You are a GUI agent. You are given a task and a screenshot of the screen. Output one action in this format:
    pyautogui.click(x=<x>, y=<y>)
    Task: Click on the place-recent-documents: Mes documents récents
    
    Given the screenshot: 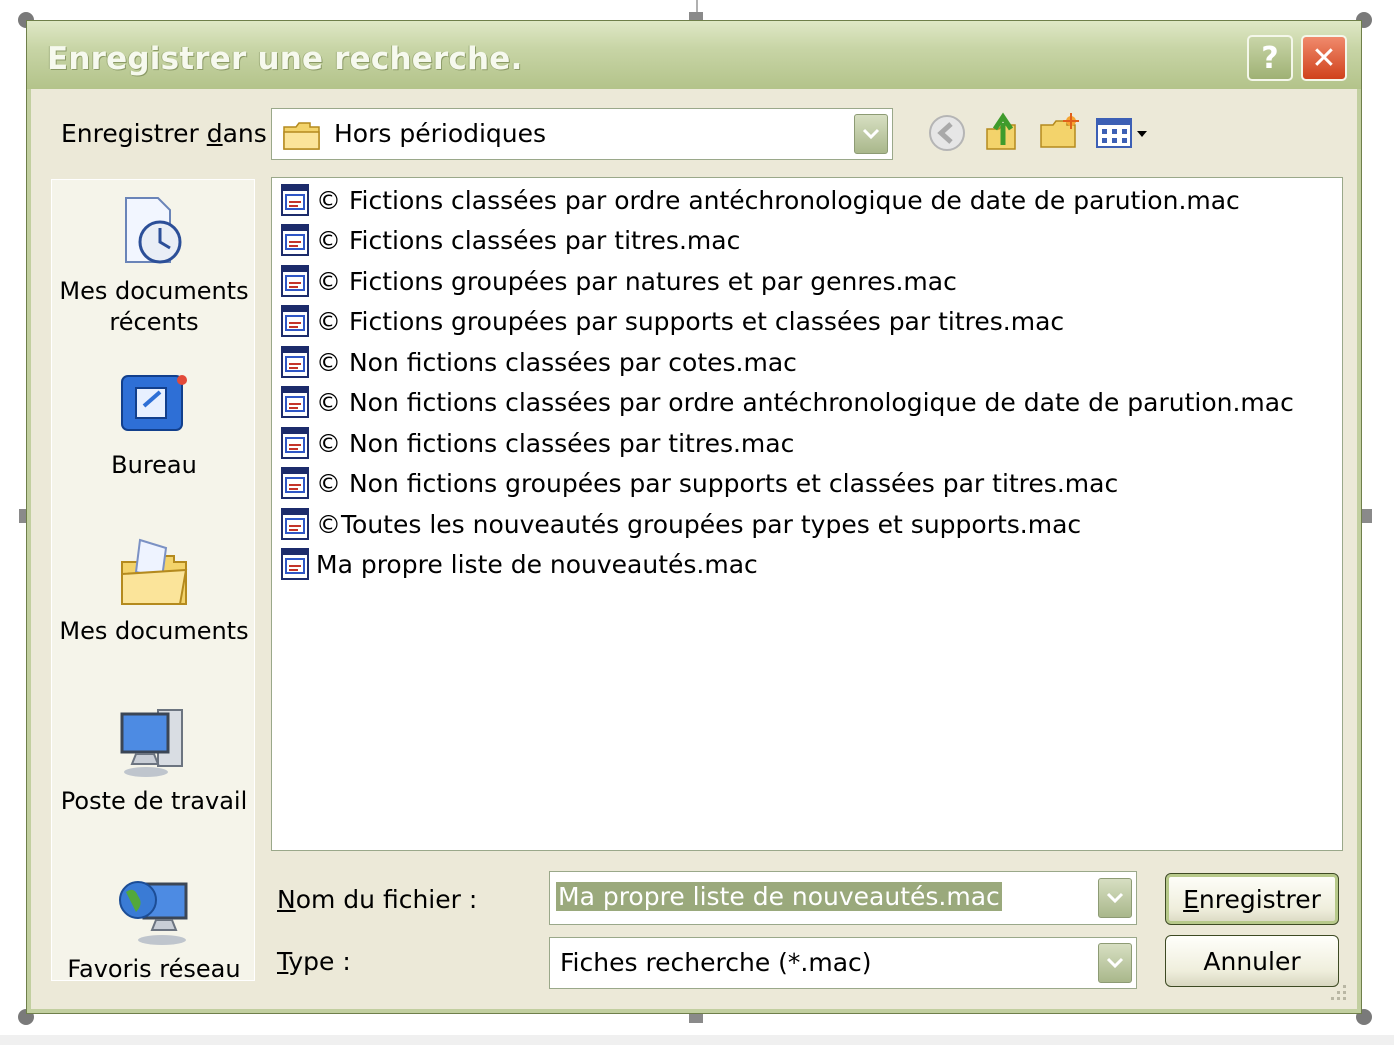 What is the action you would take?
    pyautogui.click(x=154, y=265)
    